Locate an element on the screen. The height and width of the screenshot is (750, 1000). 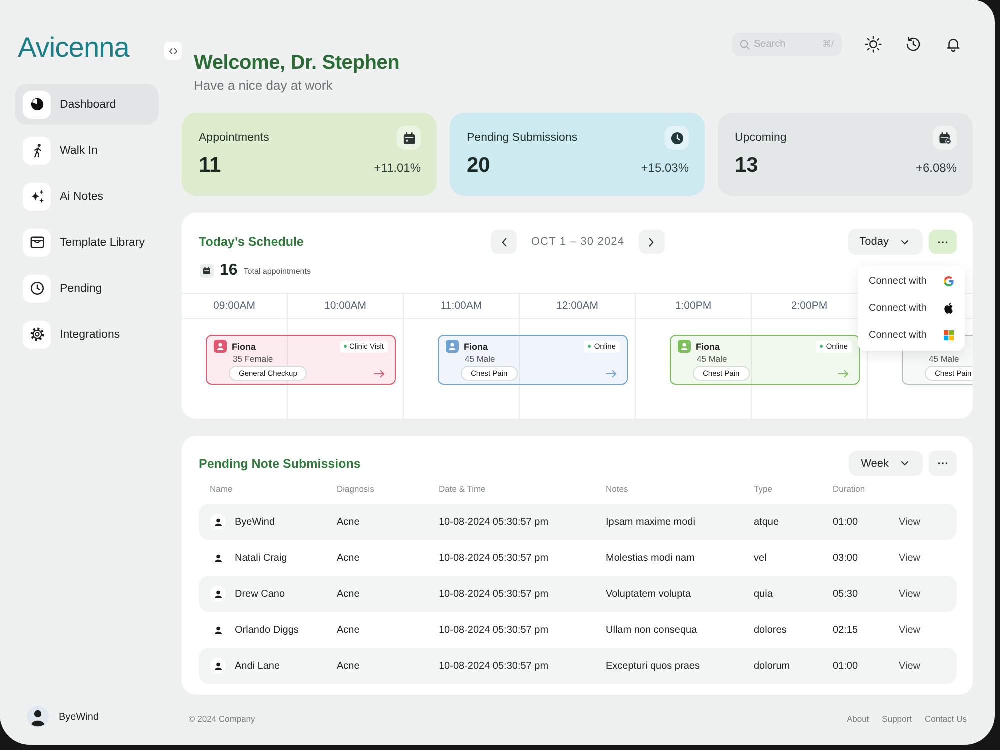
section-title: Today’s Schedule is located at coordinates (251, 242).